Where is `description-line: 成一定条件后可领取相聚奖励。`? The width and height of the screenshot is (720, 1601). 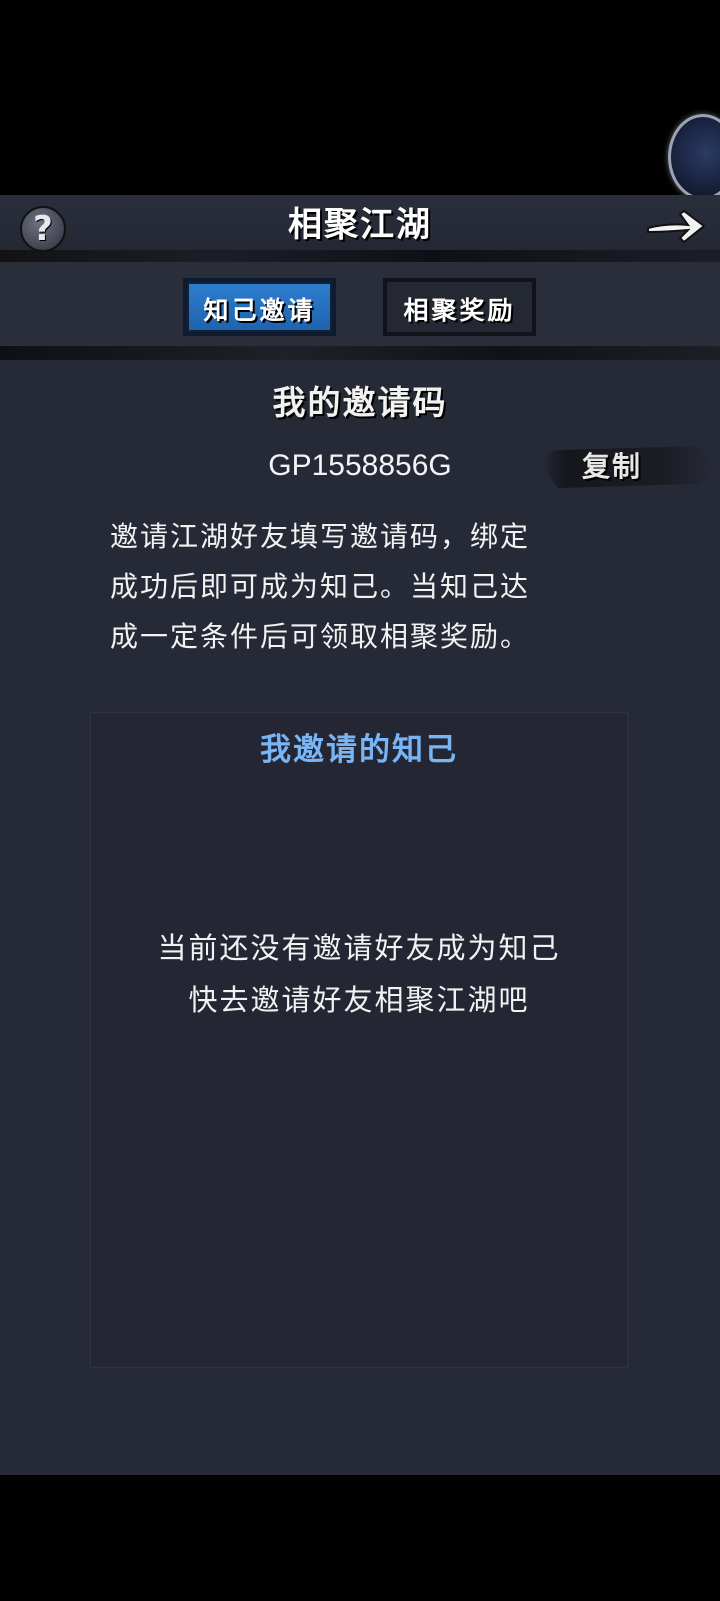 description-line: 成一定条件后可领取相聚奖励。 is located at coordinates (320, 636).